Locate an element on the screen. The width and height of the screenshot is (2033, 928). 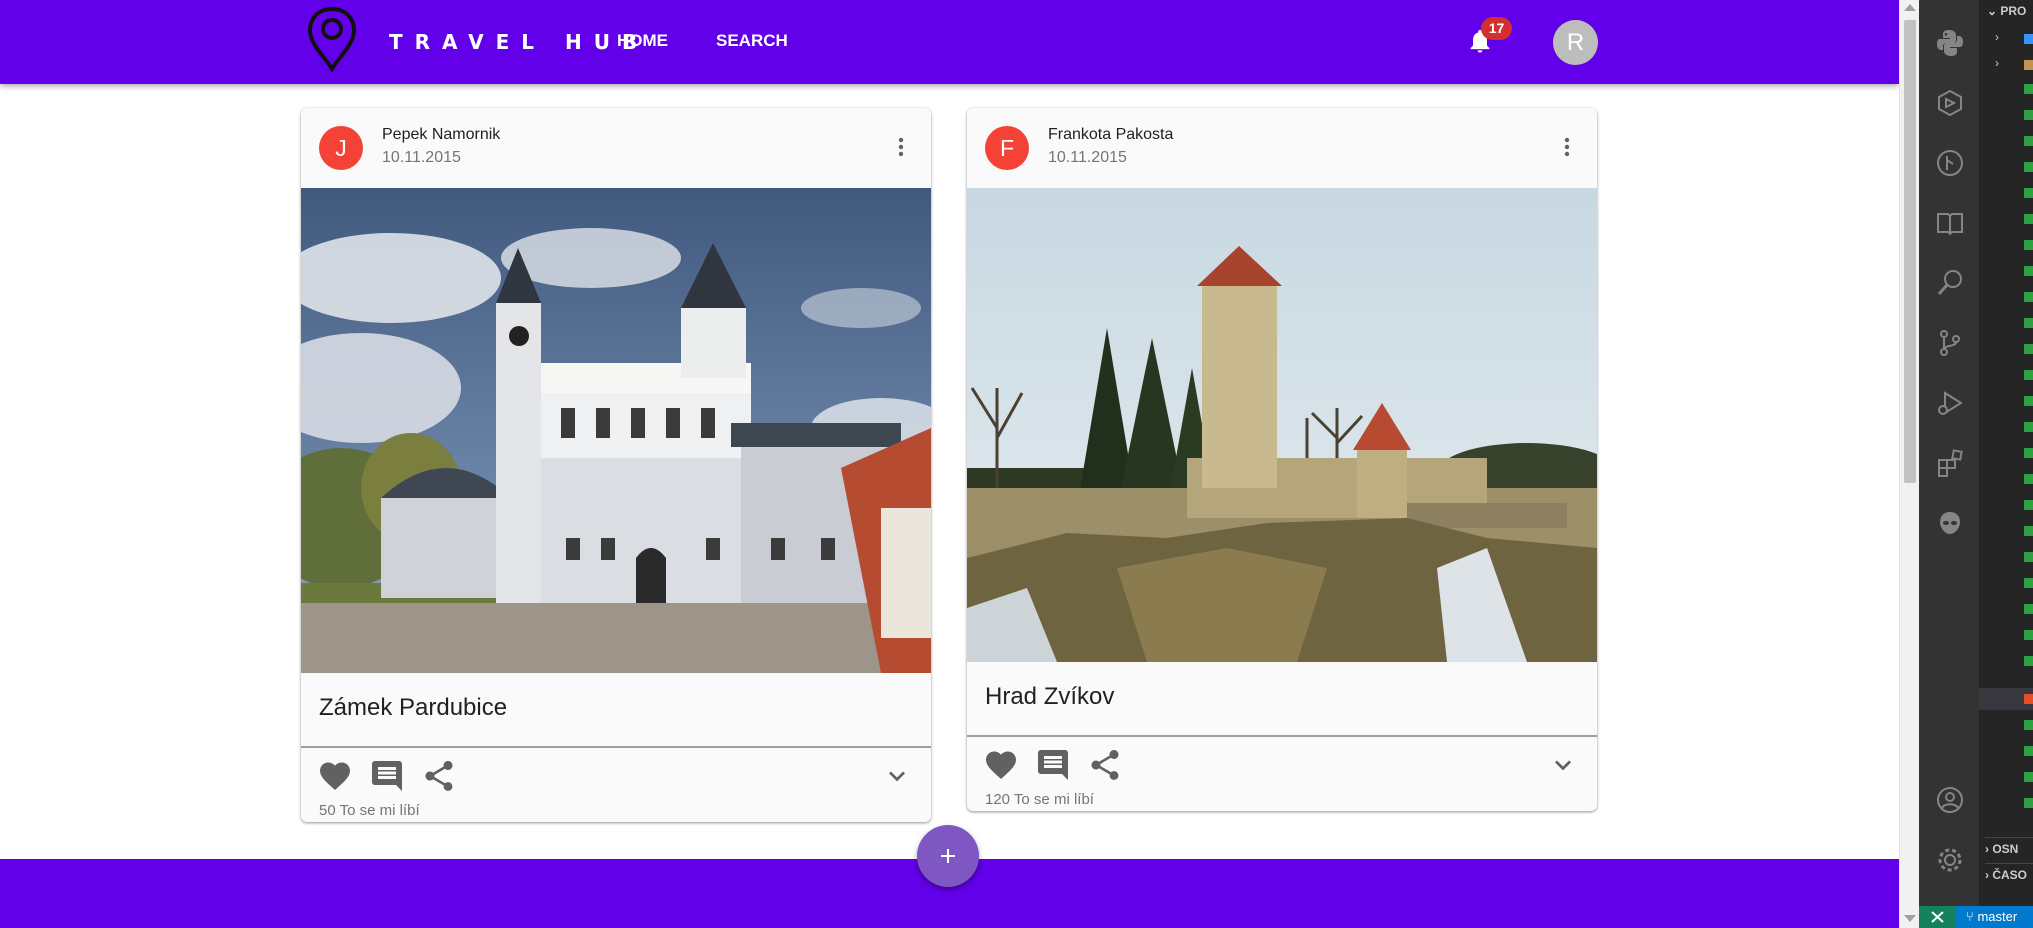
folder-icon is located at coordinates (2028, 65).